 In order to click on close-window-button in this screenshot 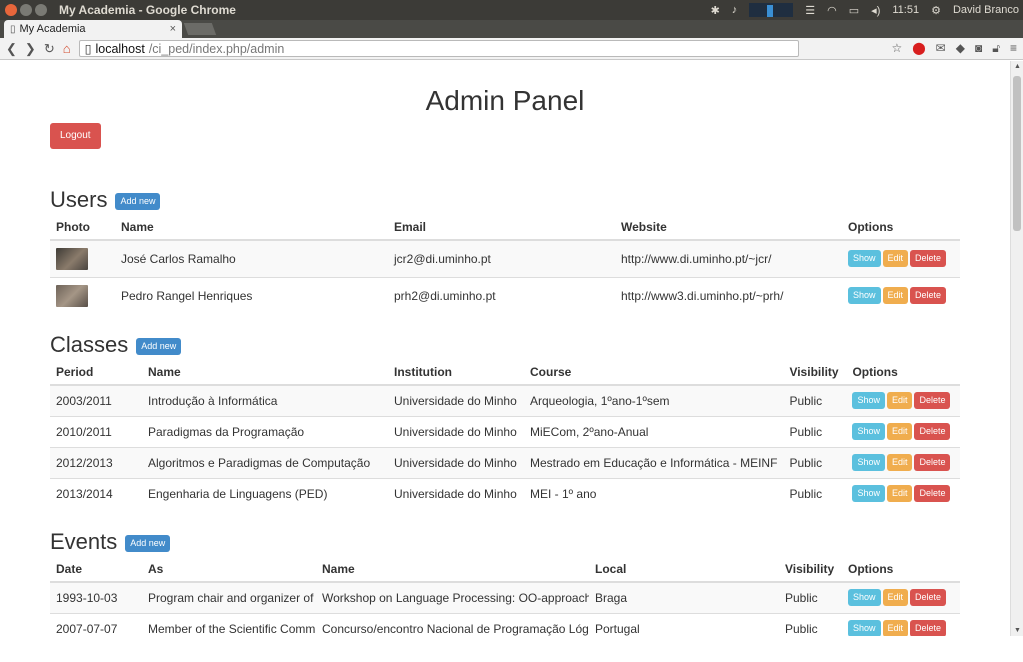, I will do `click(11, 10)`.